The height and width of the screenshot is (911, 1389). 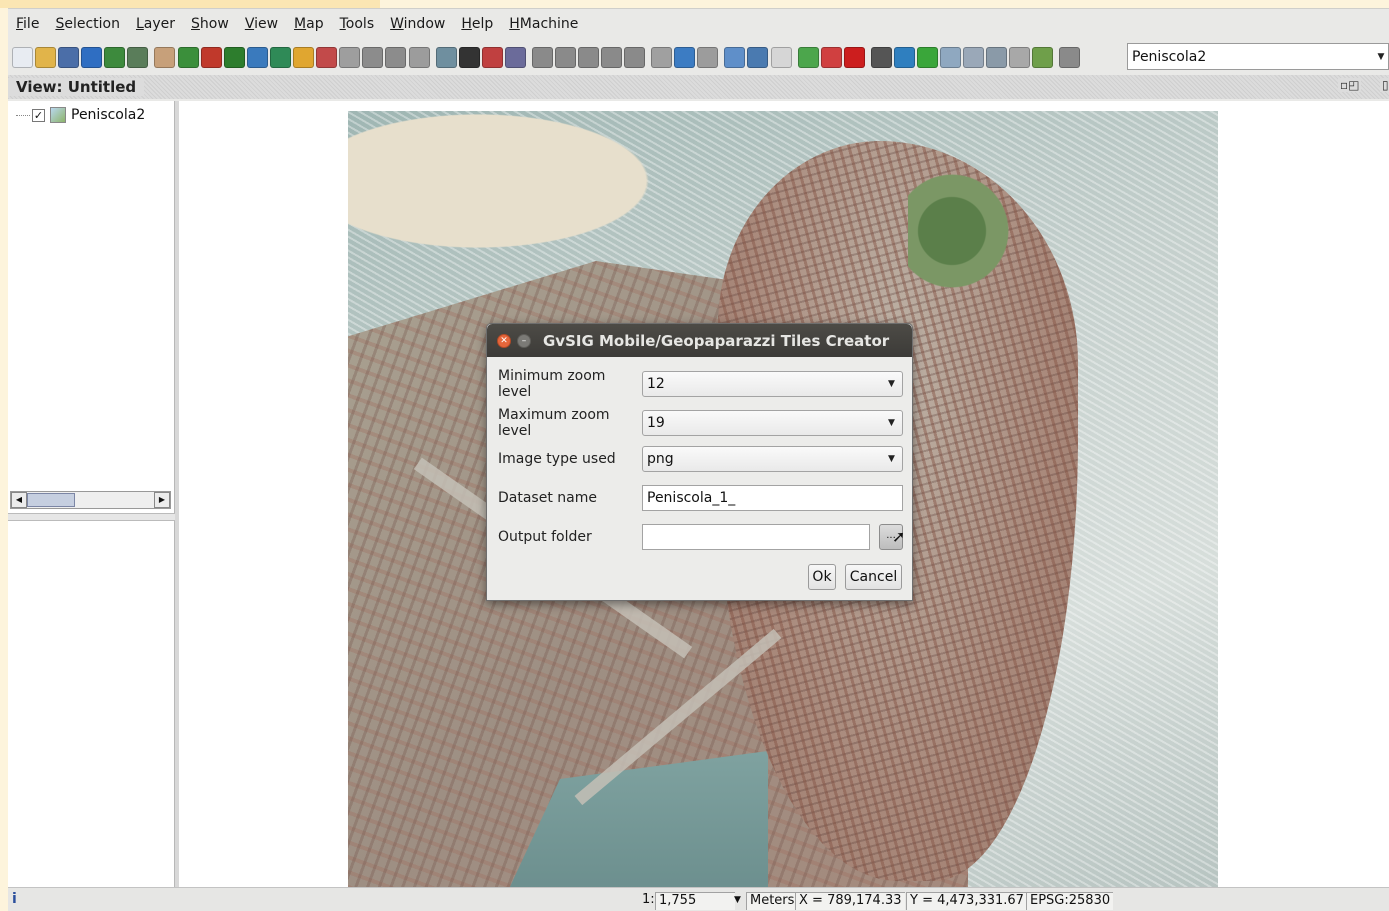 I want to click on select-poly-icon, so click(x=588, y=57).